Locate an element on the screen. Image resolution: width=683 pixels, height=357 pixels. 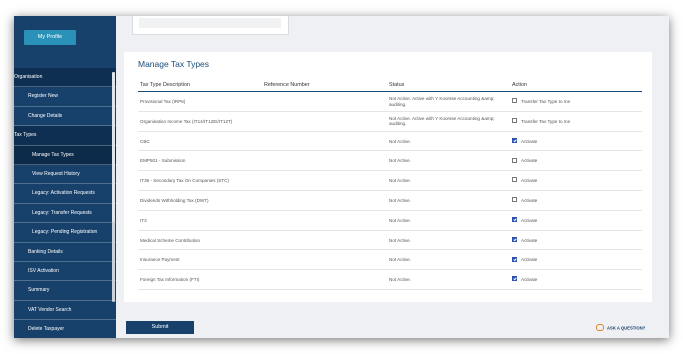
sidebar-item: Banking Details is located at coordinates (65, 252).